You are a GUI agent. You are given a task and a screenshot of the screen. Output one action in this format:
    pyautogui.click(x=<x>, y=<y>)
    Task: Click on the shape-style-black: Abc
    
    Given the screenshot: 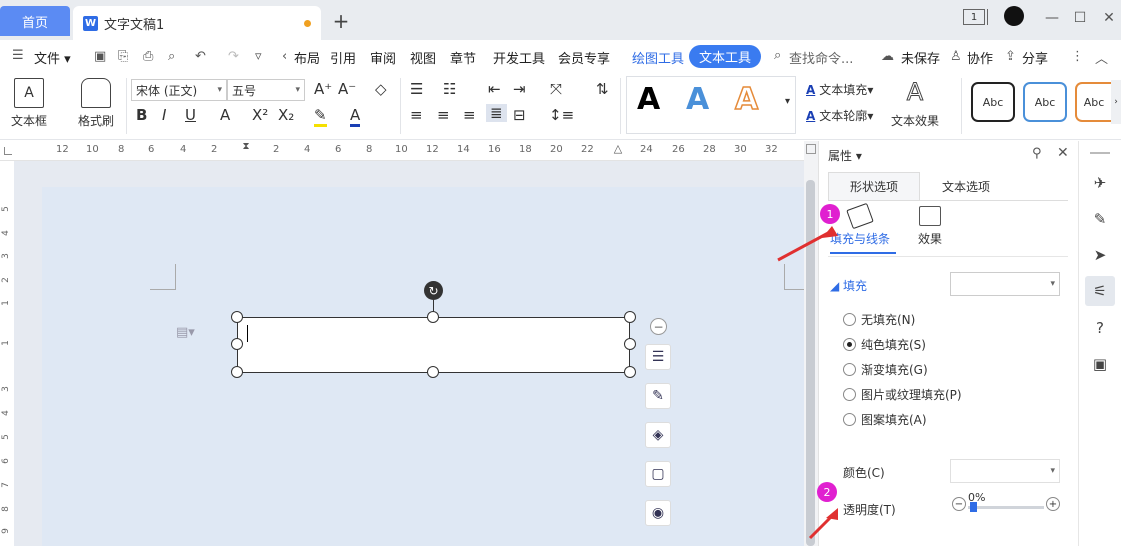 What is the action you would take?
    pyautogui.click(x=993, y=102)
    